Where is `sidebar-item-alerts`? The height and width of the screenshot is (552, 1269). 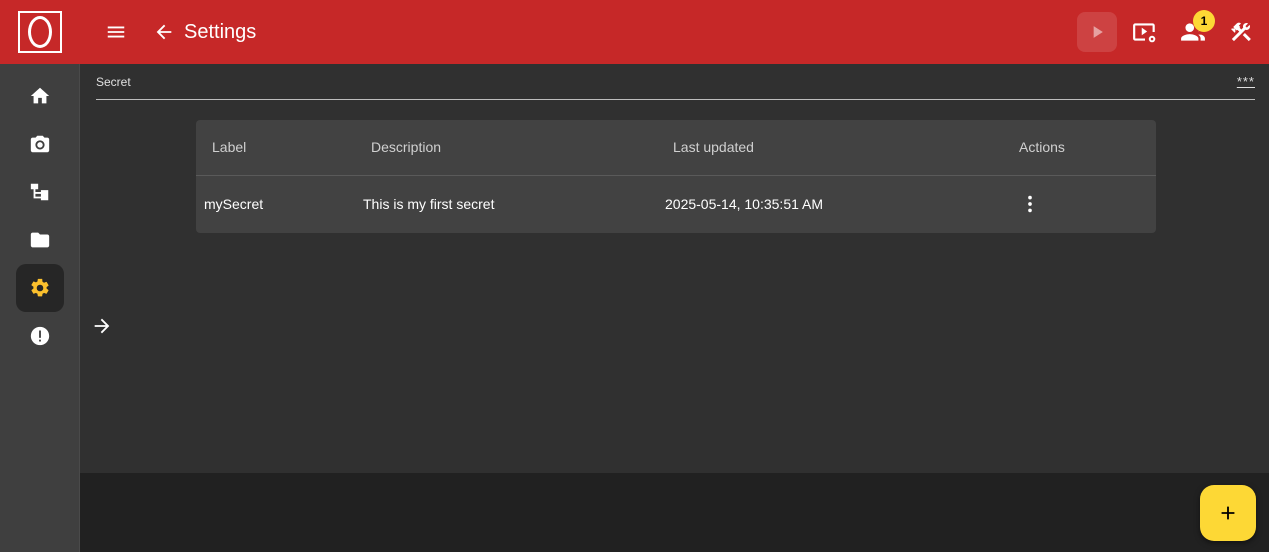 sidebar-item-alerts is located at coordinates (40, 336).